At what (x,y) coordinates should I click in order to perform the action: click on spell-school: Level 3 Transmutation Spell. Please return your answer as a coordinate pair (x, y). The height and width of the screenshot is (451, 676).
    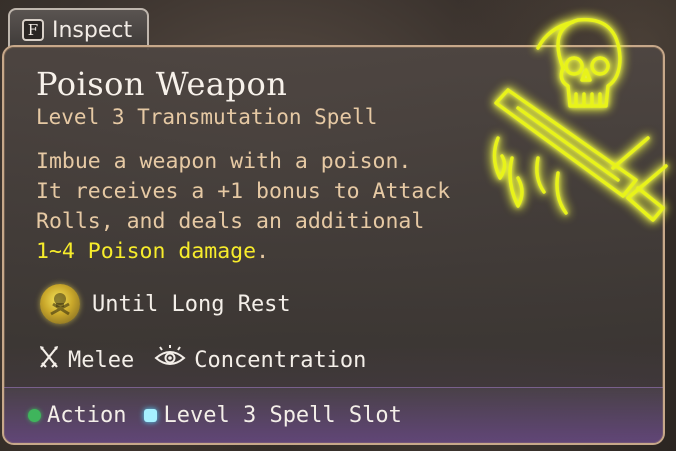
    Looking at the image, I should click on (207, 117).